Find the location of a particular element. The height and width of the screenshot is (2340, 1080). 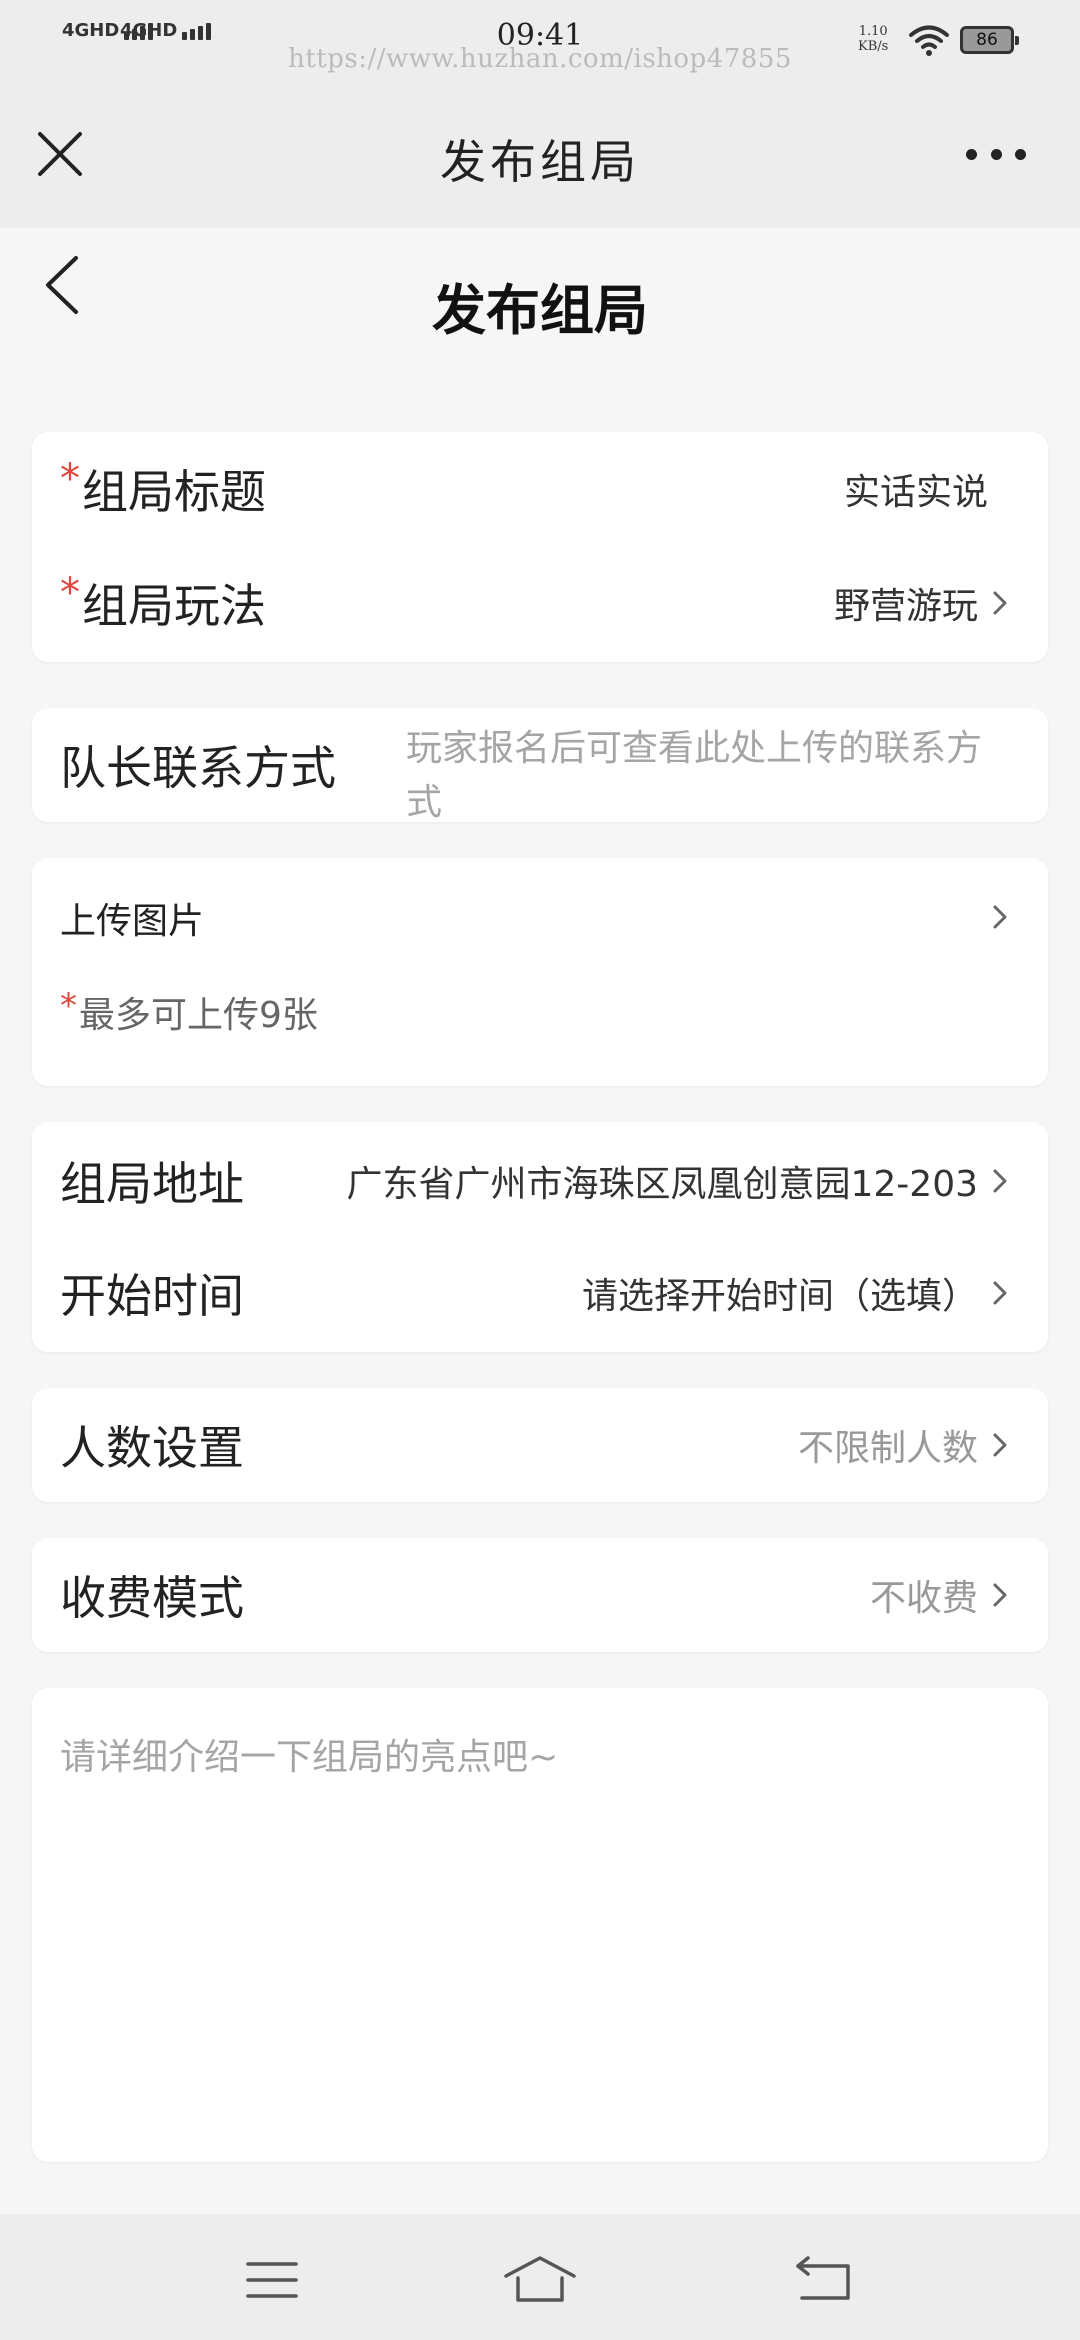

upload-label: 上传图片 is located at coordinates (132, 918).